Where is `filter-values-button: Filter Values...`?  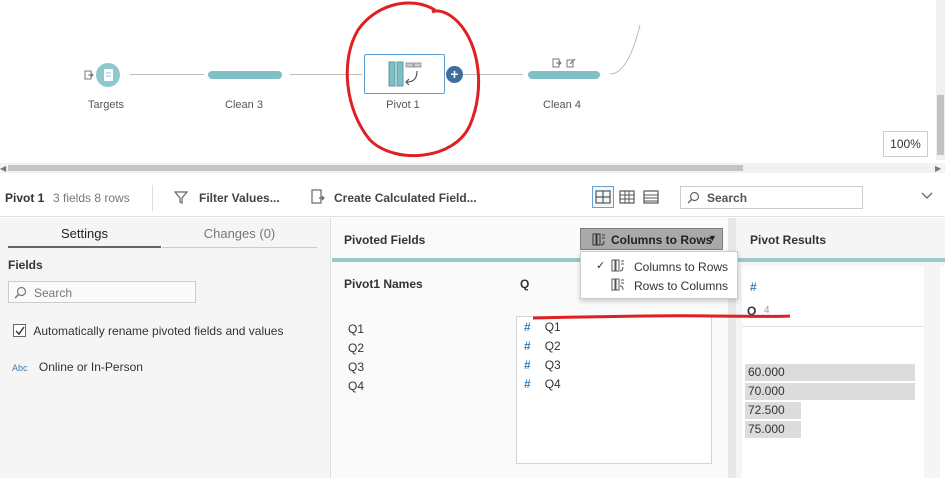
filter-values-button: Filter Values... is located at coordinates (239, 198).